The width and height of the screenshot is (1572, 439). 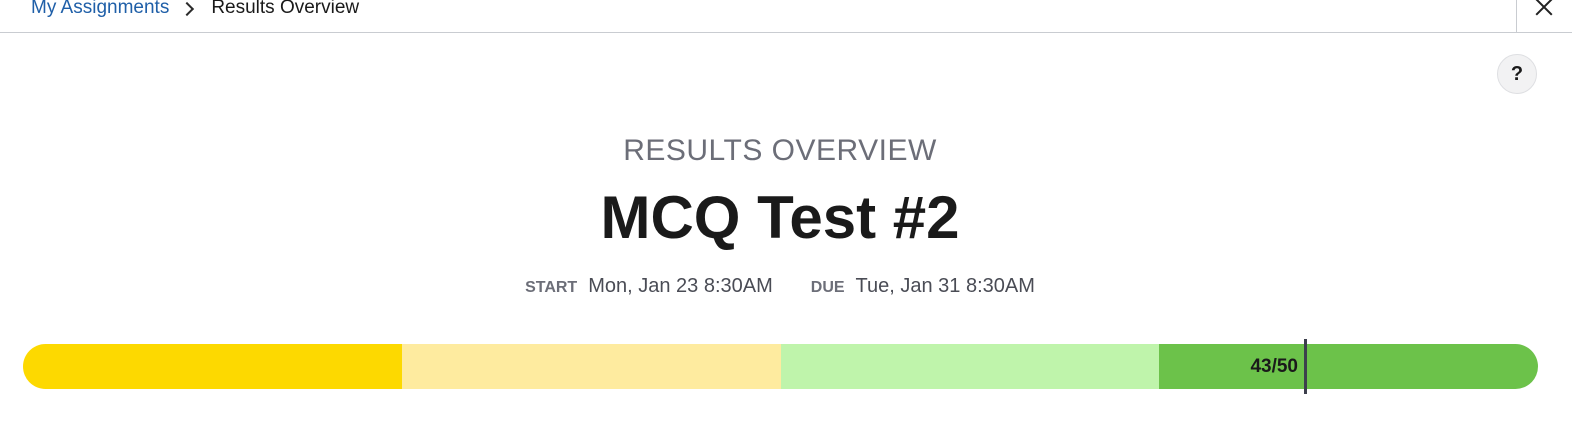 What do you see at coordinates (551, 287) in the screenshot?
I see `start-label: START` at bounding box center [551, 287].